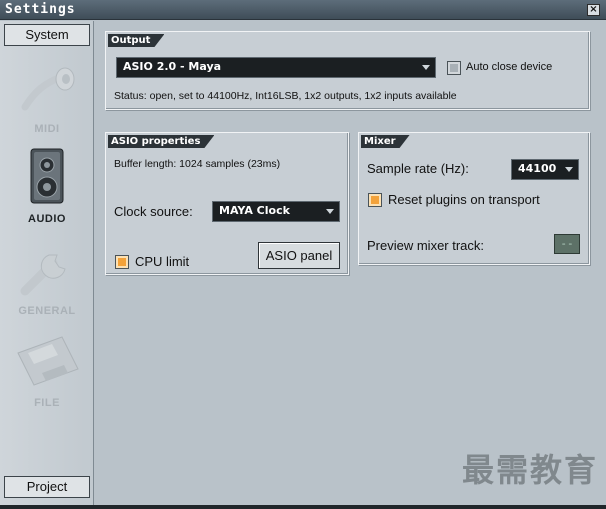 Image resolution: width=606 pixels, height=509 pixels. Describe the element at coordinates (418, 168) in the screenshot. I see `sample-rate-label: Sample rate (Hz):` at that location.